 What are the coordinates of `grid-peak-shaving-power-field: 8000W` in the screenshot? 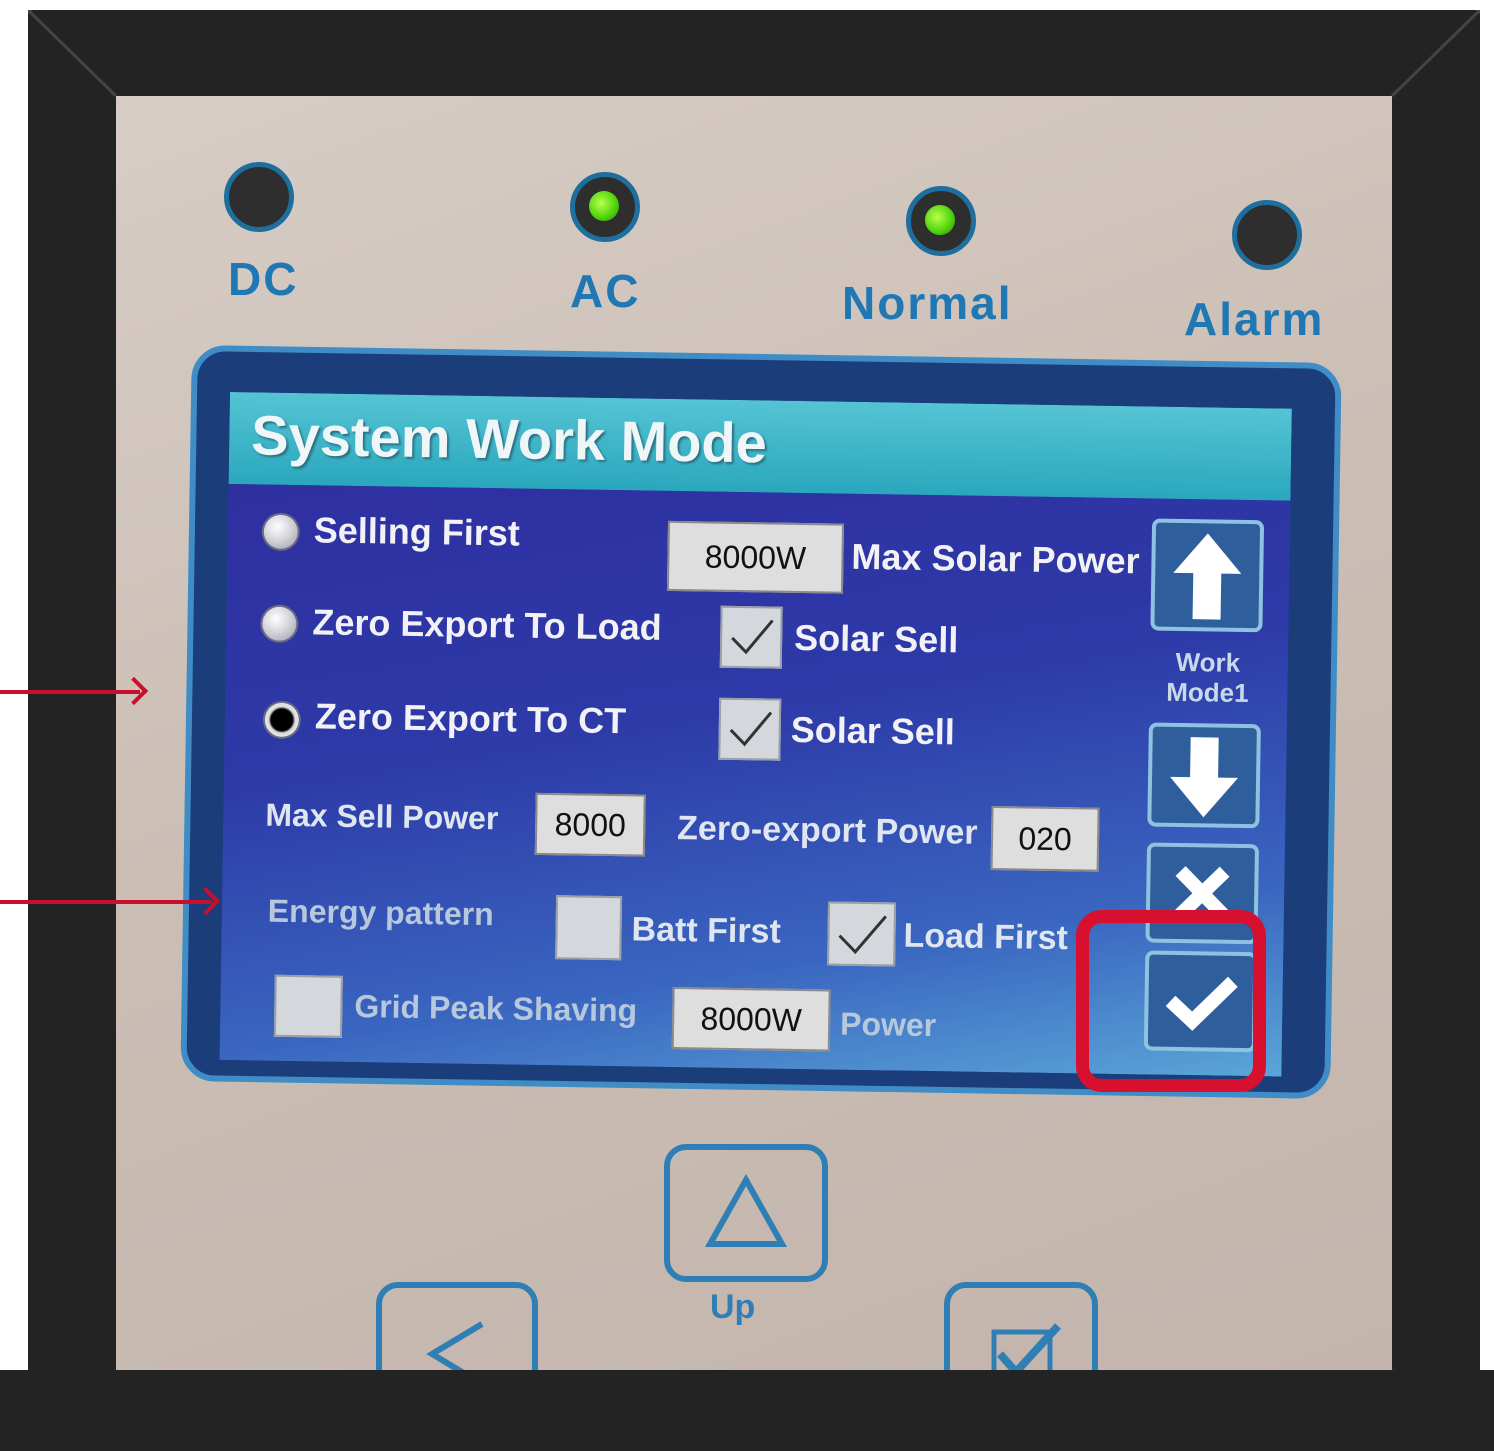 It's located at (751, 1019).